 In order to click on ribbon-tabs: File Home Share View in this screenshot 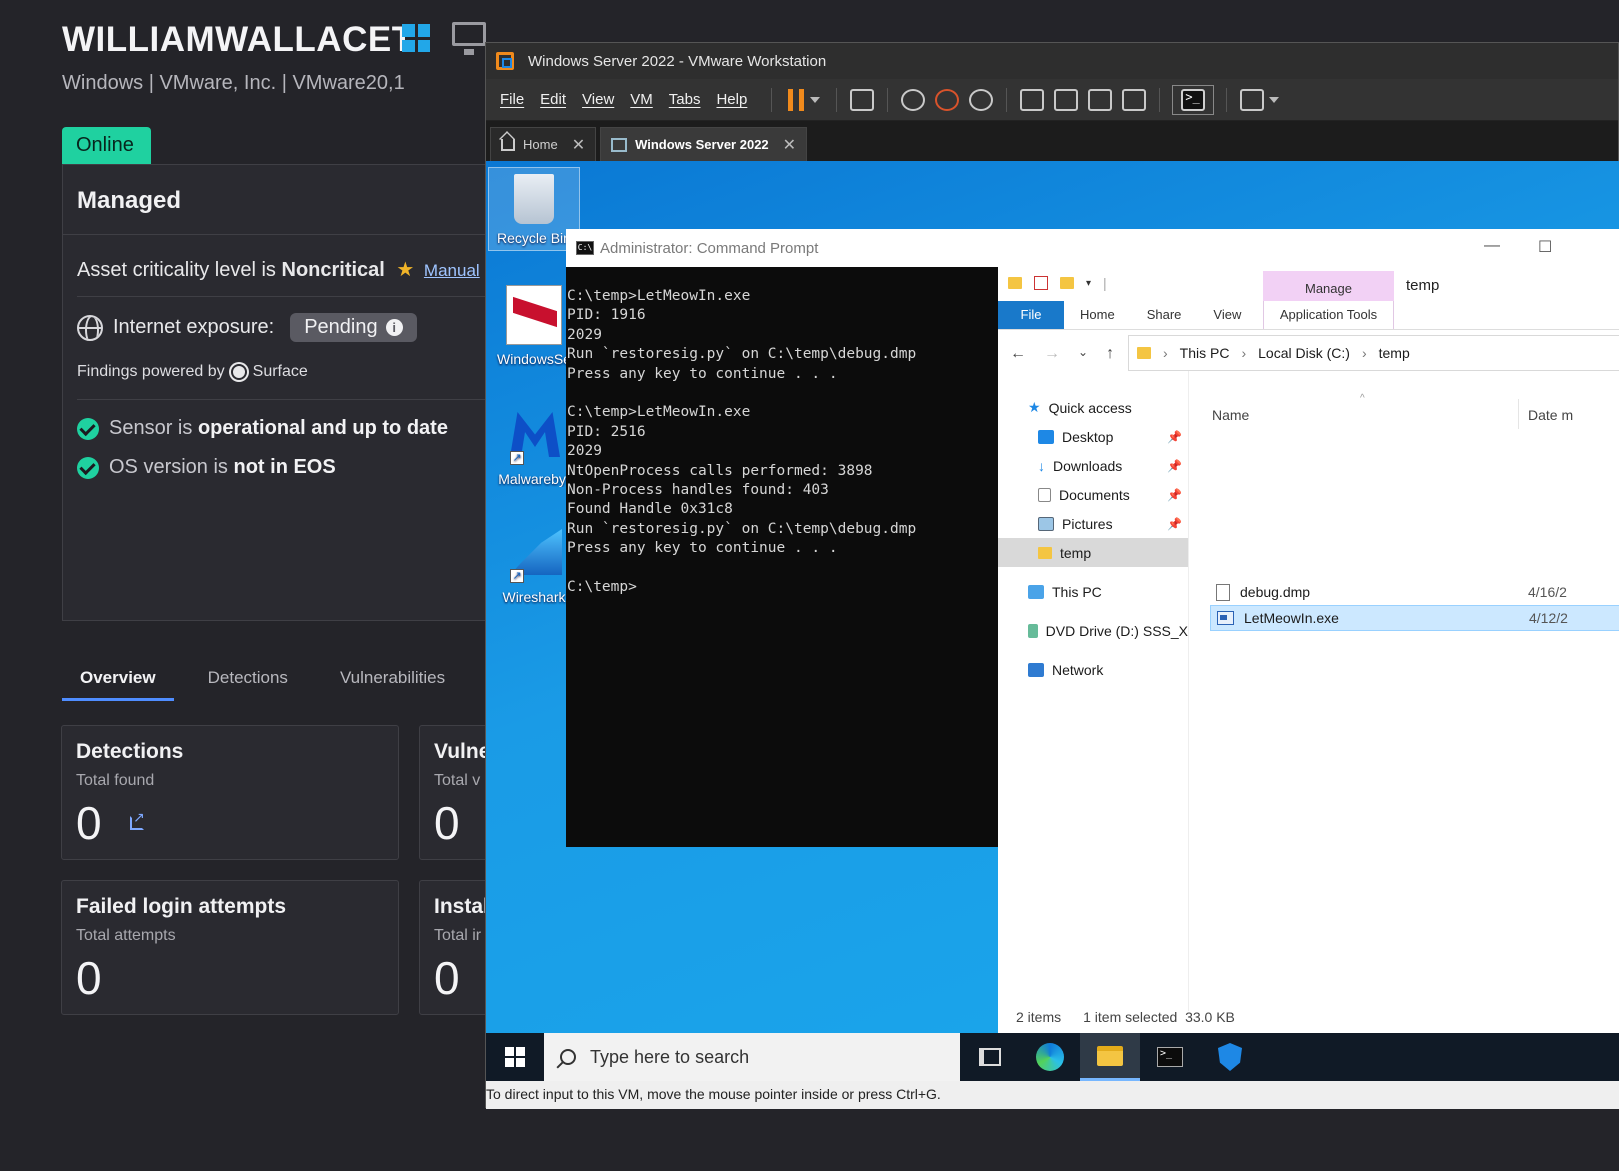, I will do `click(1127, 315)`.